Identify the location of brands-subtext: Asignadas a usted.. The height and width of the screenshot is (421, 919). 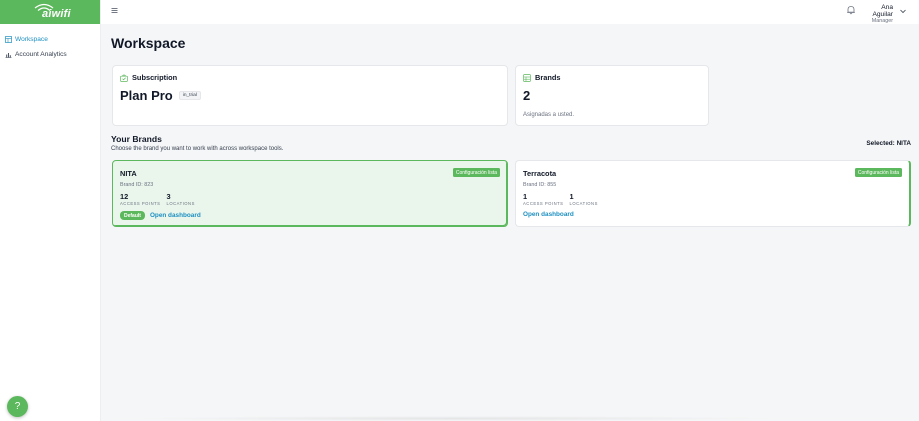
(549, 115).